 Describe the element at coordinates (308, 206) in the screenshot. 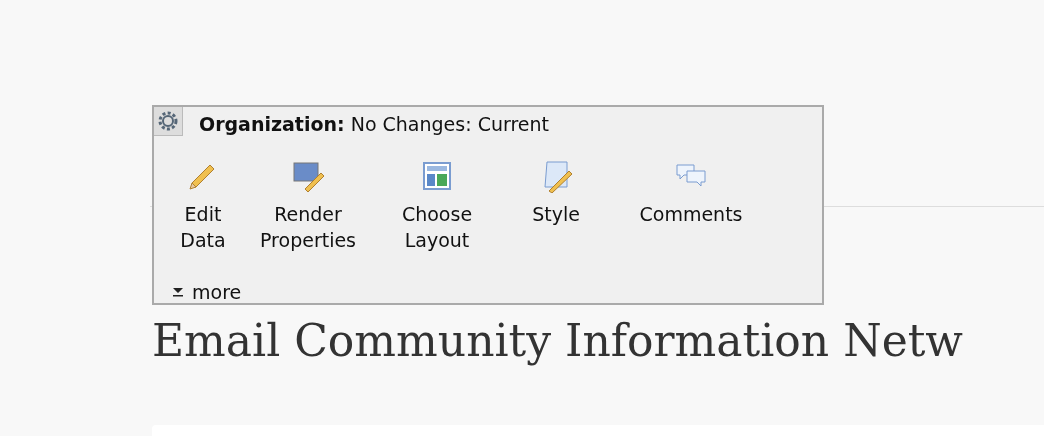

I see `action-button: Render Properties` at that location.